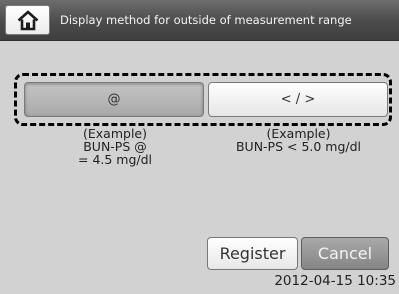  What do you see at coordinates (115, 146) in the screenshot?
I see `example-at: (Example) BUN-PS @ = 4.5 mg/dl` at bounding box center [115, 146].